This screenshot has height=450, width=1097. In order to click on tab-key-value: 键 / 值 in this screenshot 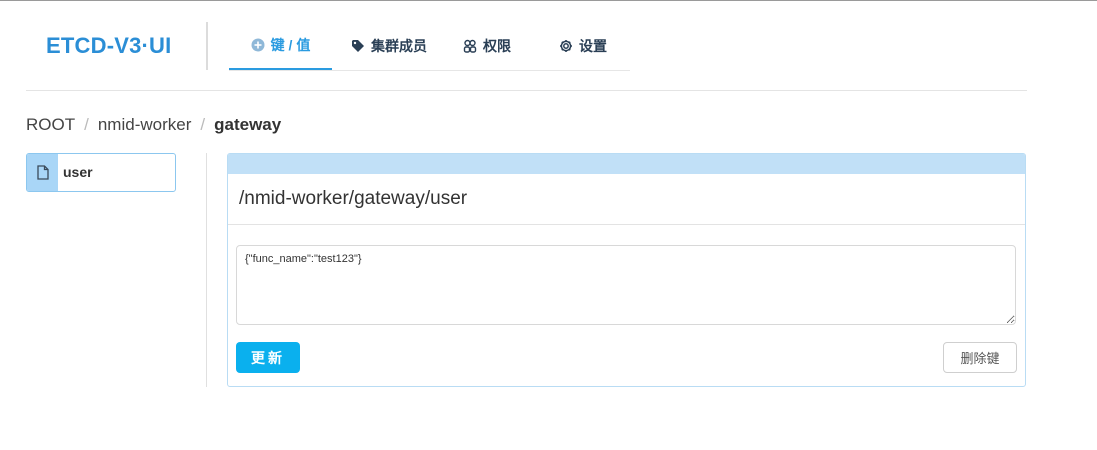, I will do `click(280, 46)`.